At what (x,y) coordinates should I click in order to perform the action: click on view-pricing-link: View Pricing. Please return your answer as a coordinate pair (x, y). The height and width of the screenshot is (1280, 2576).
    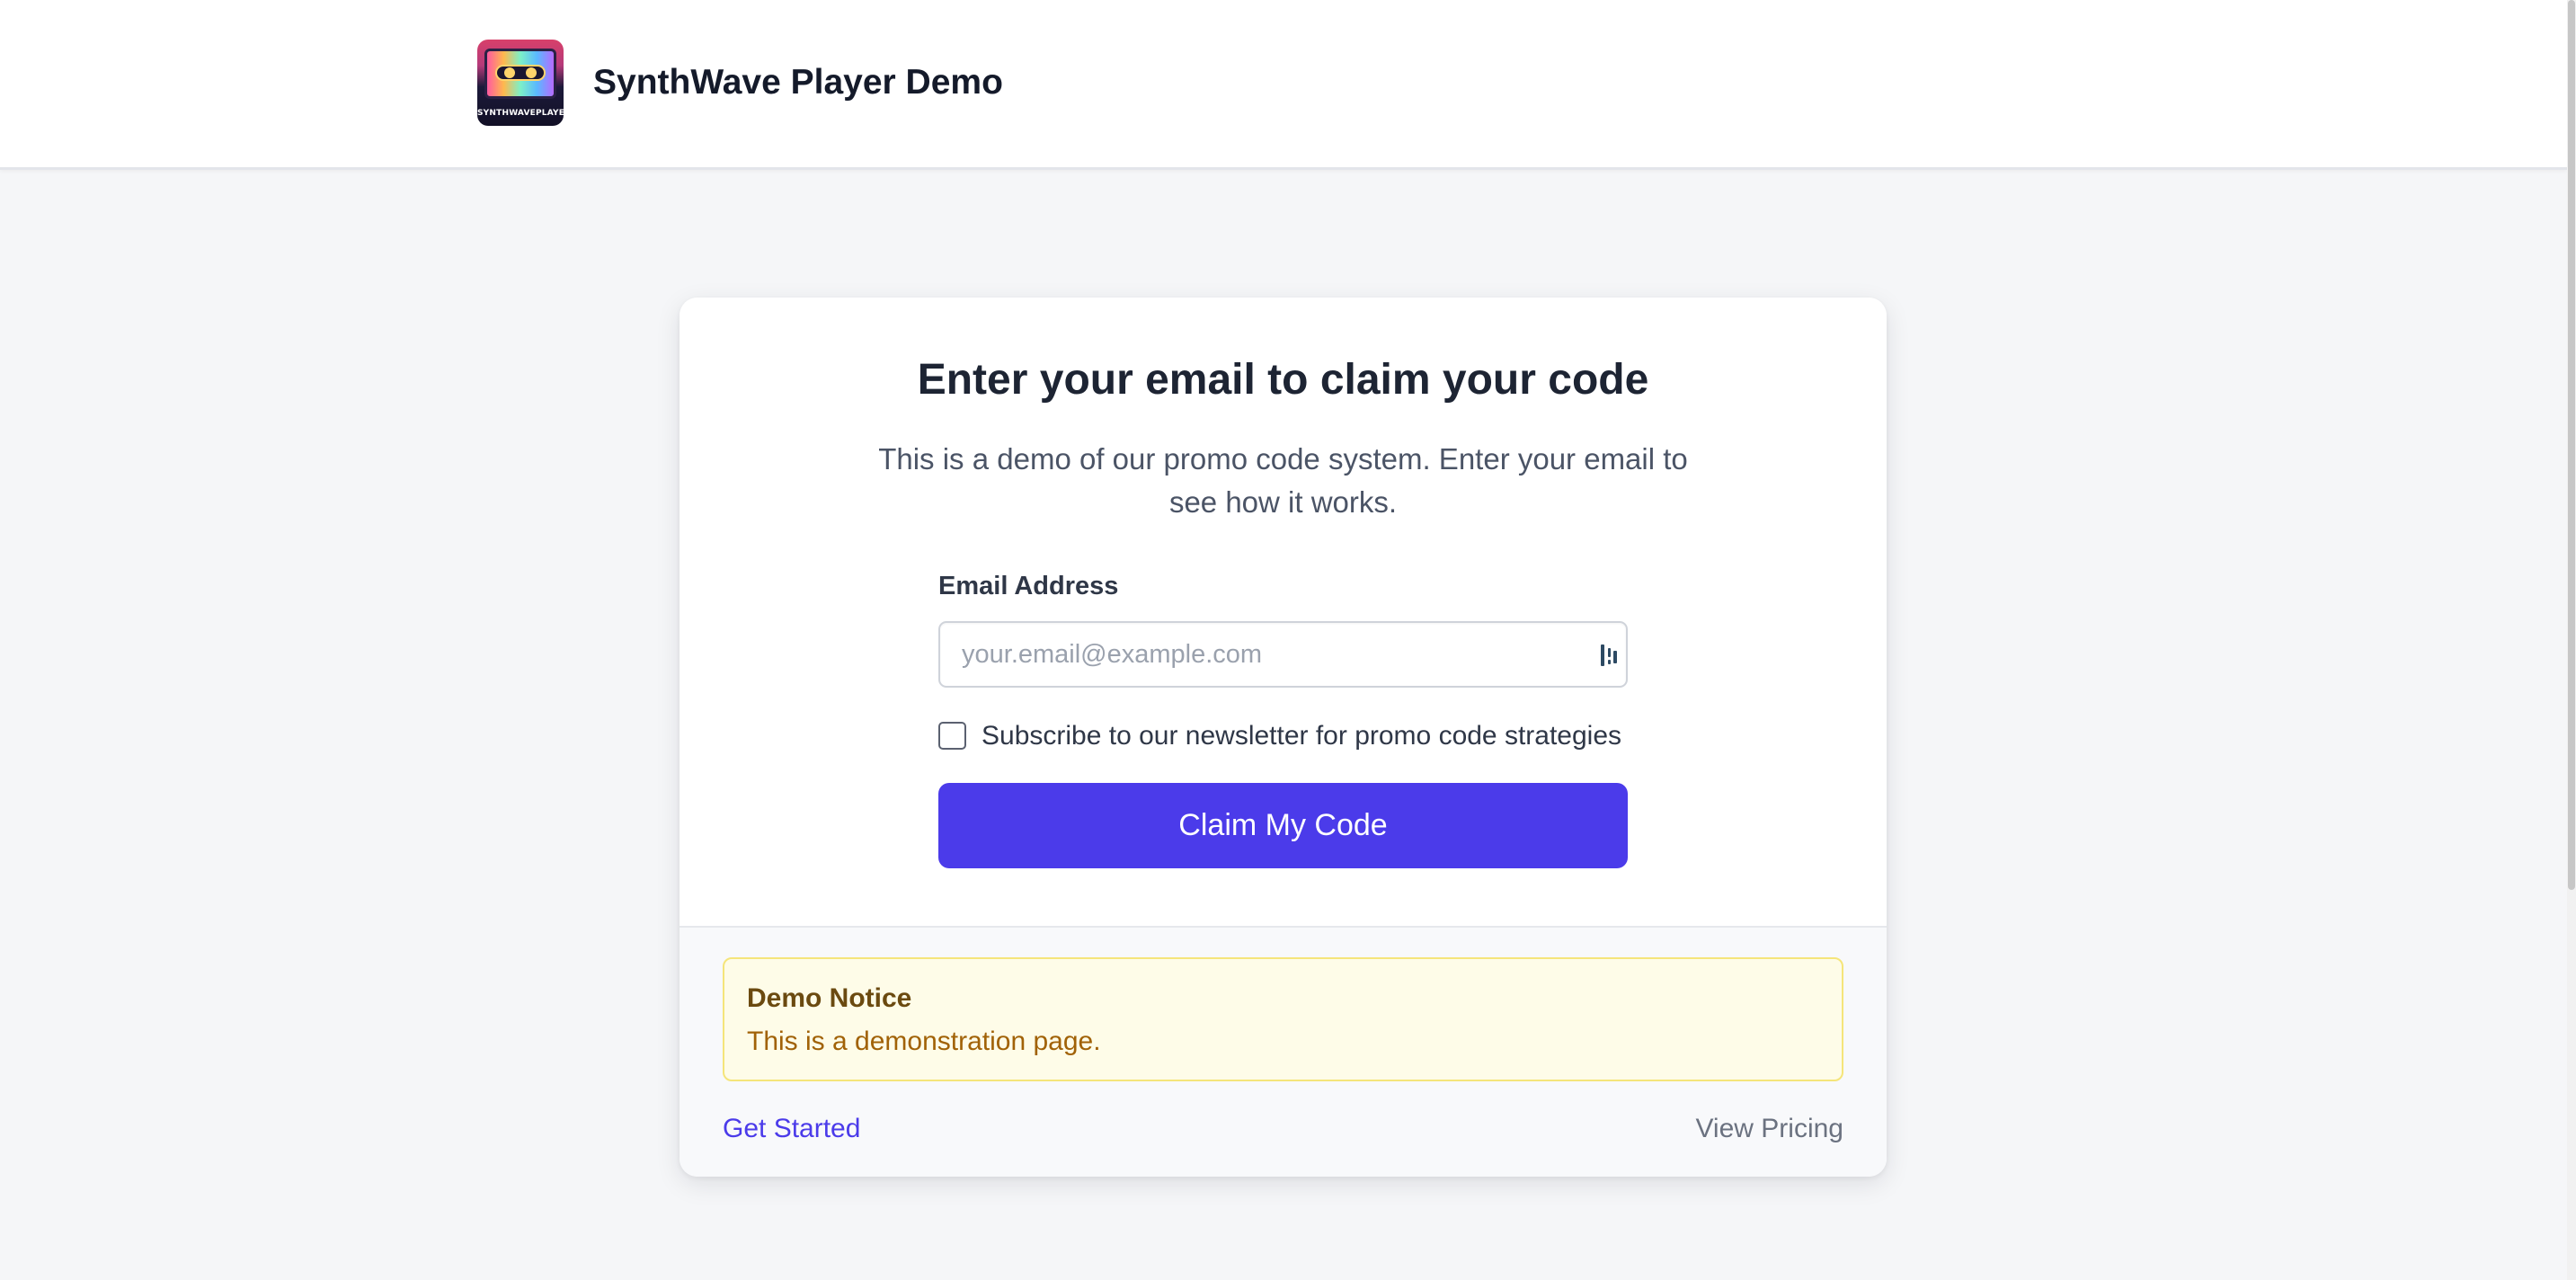
    Looking at the image, I should click on (1769, 1129).